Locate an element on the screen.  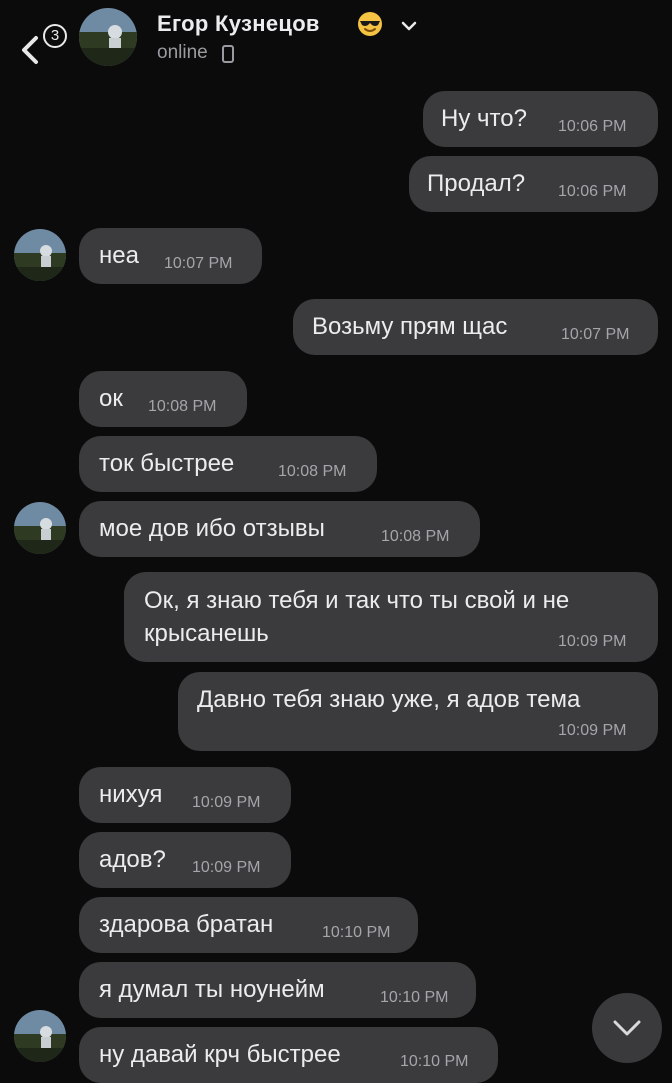
message-text: Продал? is located at coordinates (476, 183).